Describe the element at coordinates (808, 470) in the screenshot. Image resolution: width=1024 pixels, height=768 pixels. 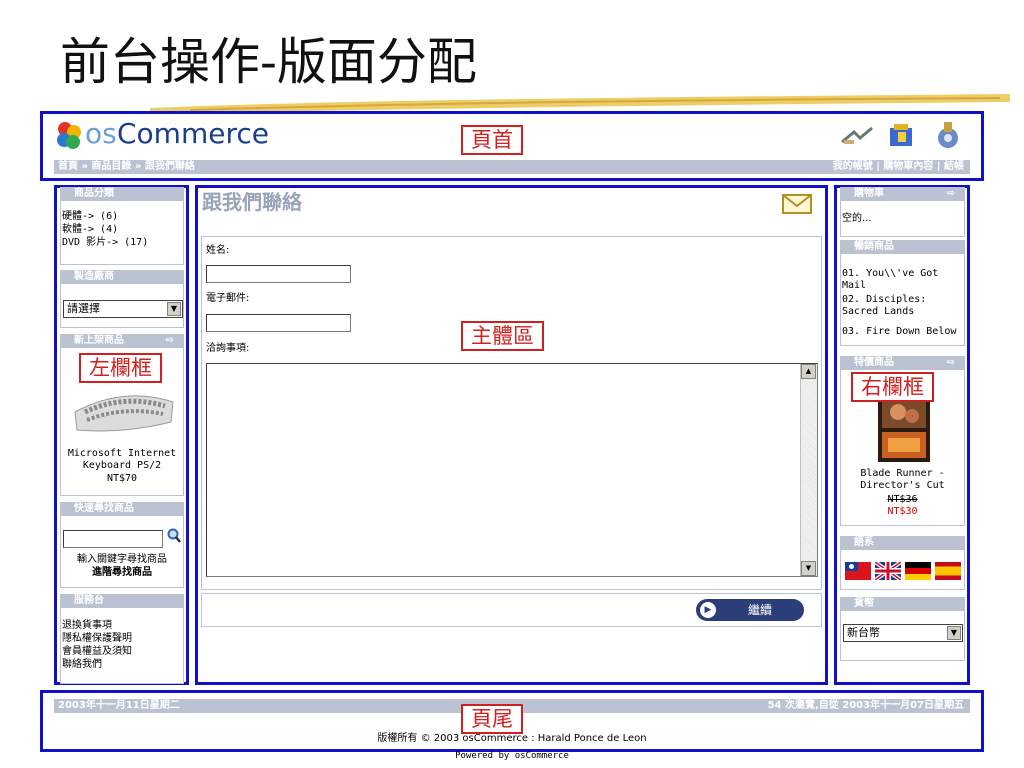
I see `textarea-scrollbar: ▲ ▼` at that location.